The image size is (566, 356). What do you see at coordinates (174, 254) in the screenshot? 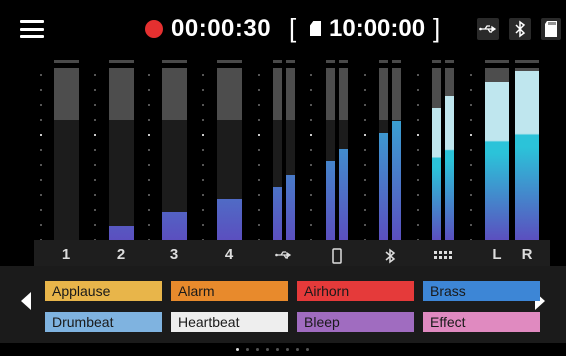
I see `channel-label: 3` at bounding box center [174, 254].